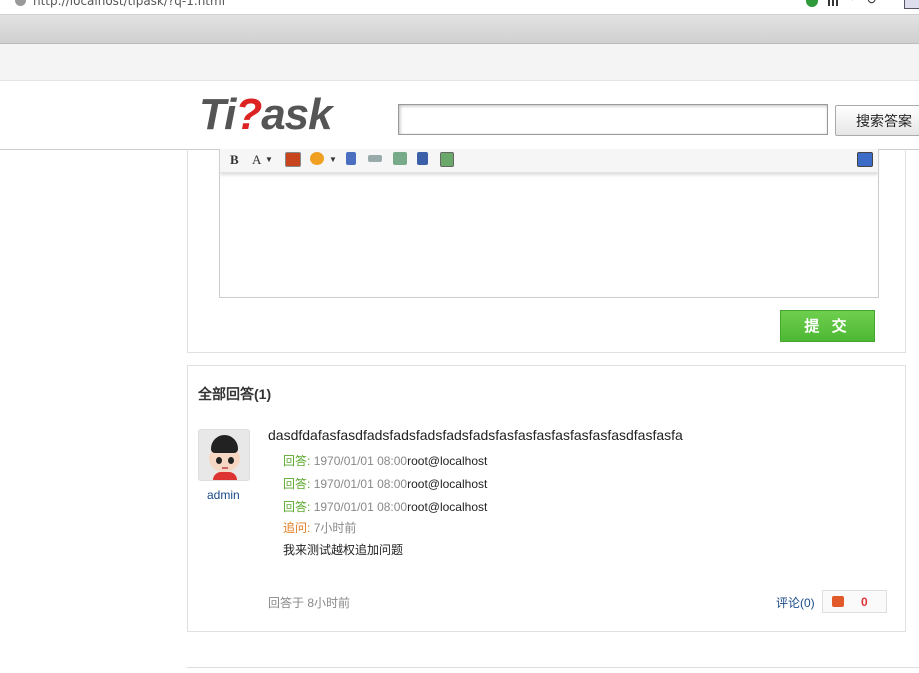 This screenshot has width=919, height=673. I want to click on followup-time: 7小时前, so click(335, 528).